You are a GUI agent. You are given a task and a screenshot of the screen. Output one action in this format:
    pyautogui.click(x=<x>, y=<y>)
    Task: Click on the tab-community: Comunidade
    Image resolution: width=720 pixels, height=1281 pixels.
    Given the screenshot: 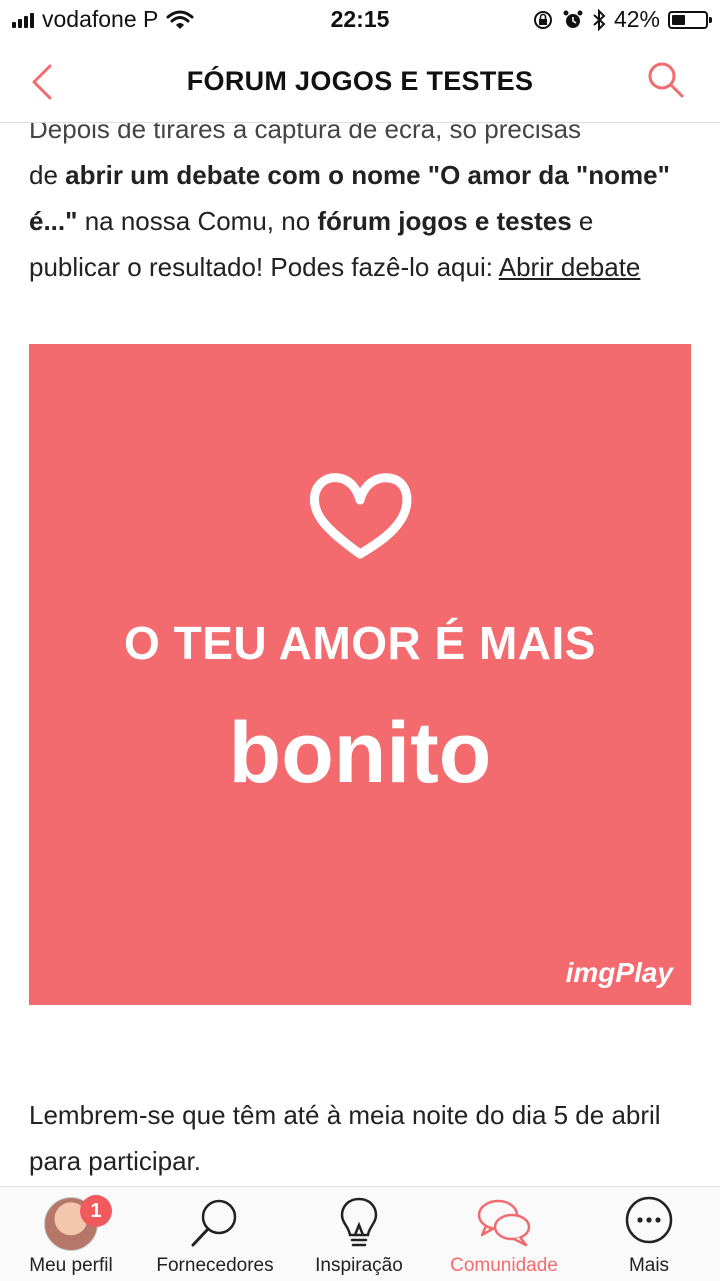 What is the action you would take?
    pyautogui.click(x=504, y=1234)
    